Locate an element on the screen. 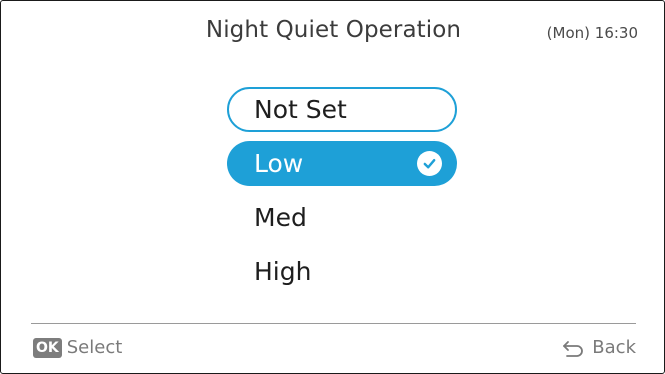 This screenshot has height=374, width=665. back-label: Back is located at coordinates (614, 347).